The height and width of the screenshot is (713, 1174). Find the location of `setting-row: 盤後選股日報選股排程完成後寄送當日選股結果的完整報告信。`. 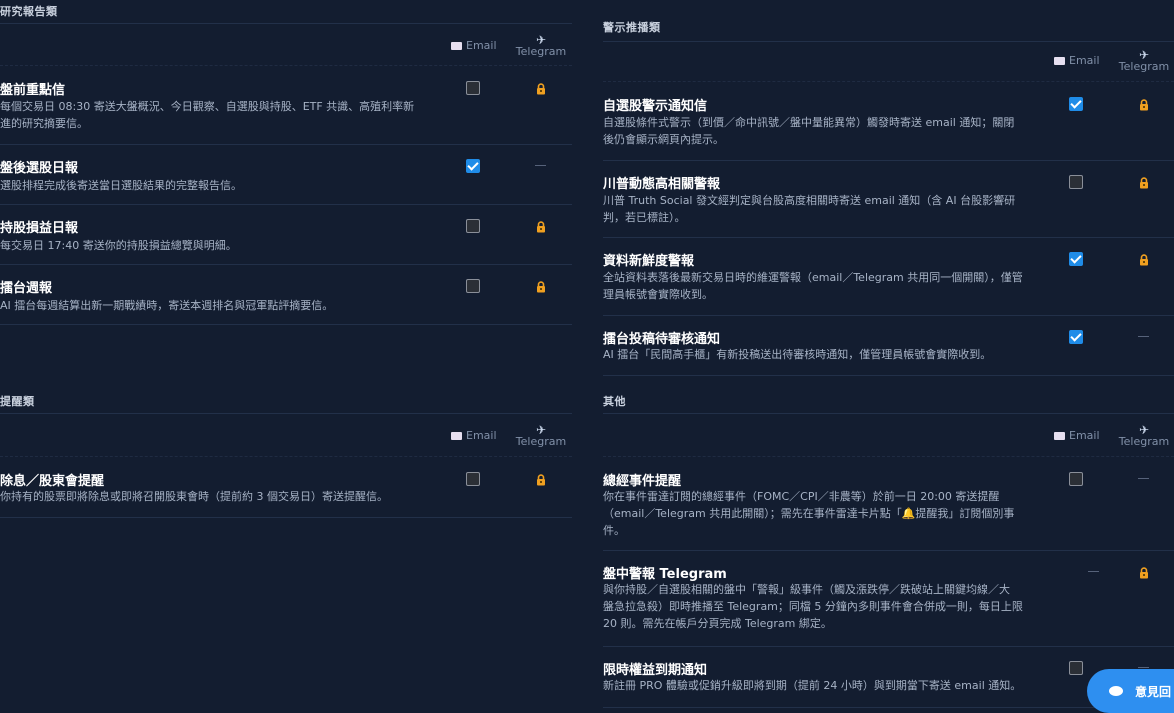

setting-row: 盤後選股日報選股排程完成後寄送當日選股結果的完整報告信。 is located at coordinates (286, 174).